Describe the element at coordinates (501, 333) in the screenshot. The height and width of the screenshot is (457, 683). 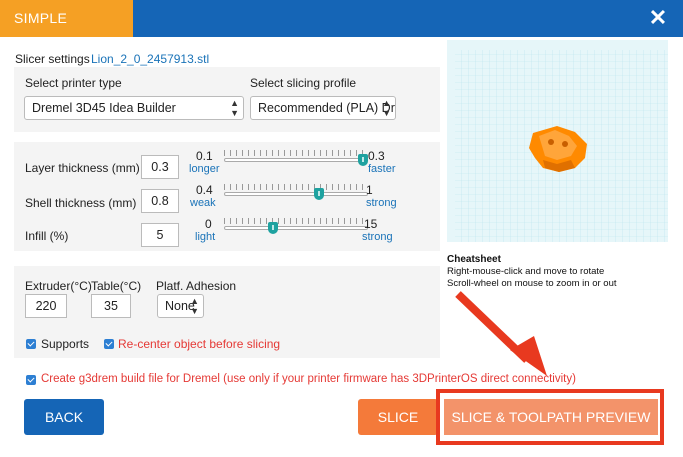
I see `annotation-arrow` at that location.